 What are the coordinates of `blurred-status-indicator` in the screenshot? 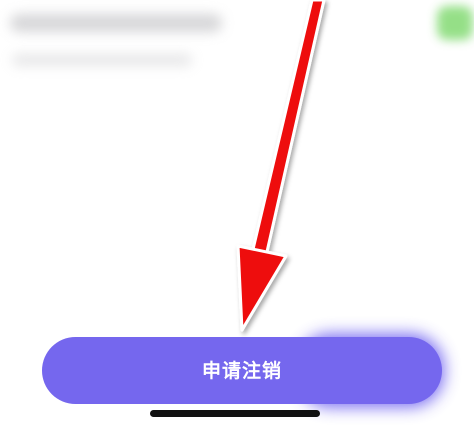 It's located at (455, 23).